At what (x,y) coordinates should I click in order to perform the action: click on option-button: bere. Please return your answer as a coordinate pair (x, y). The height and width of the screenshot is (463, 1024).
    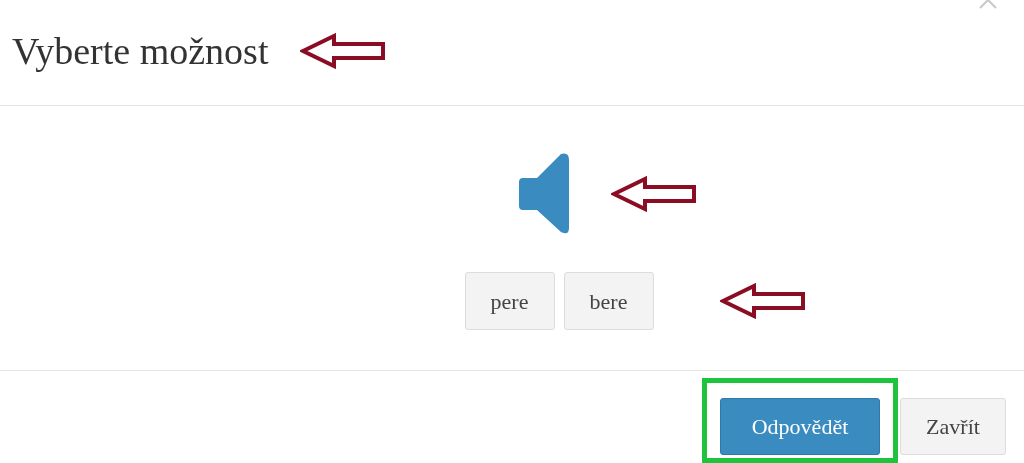
    Looking at the image, I should click on (608, 301).